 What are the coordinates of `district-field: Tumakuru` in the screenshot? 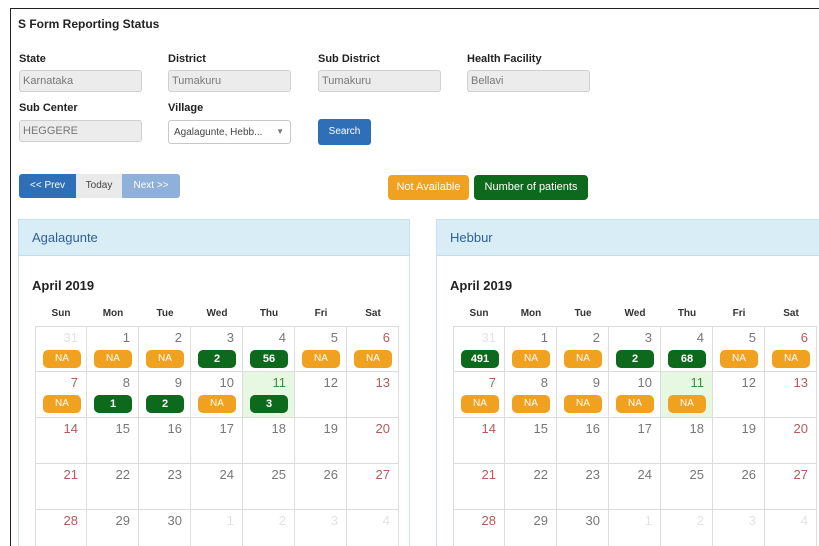 It's located at (229, 81).